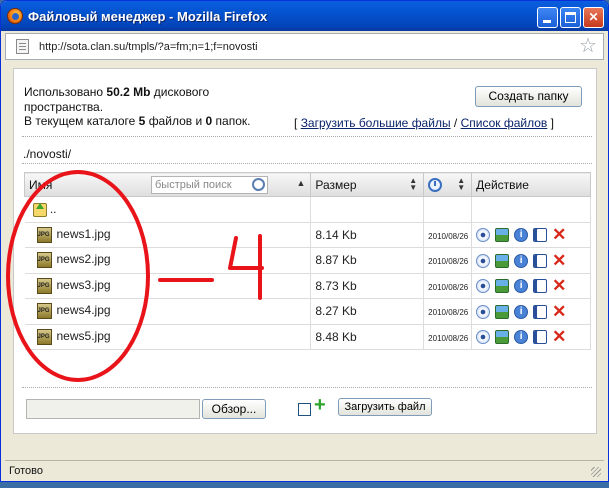 This screenshot has width=609, height=488. I want to click on search-icon, so click(258, 184).